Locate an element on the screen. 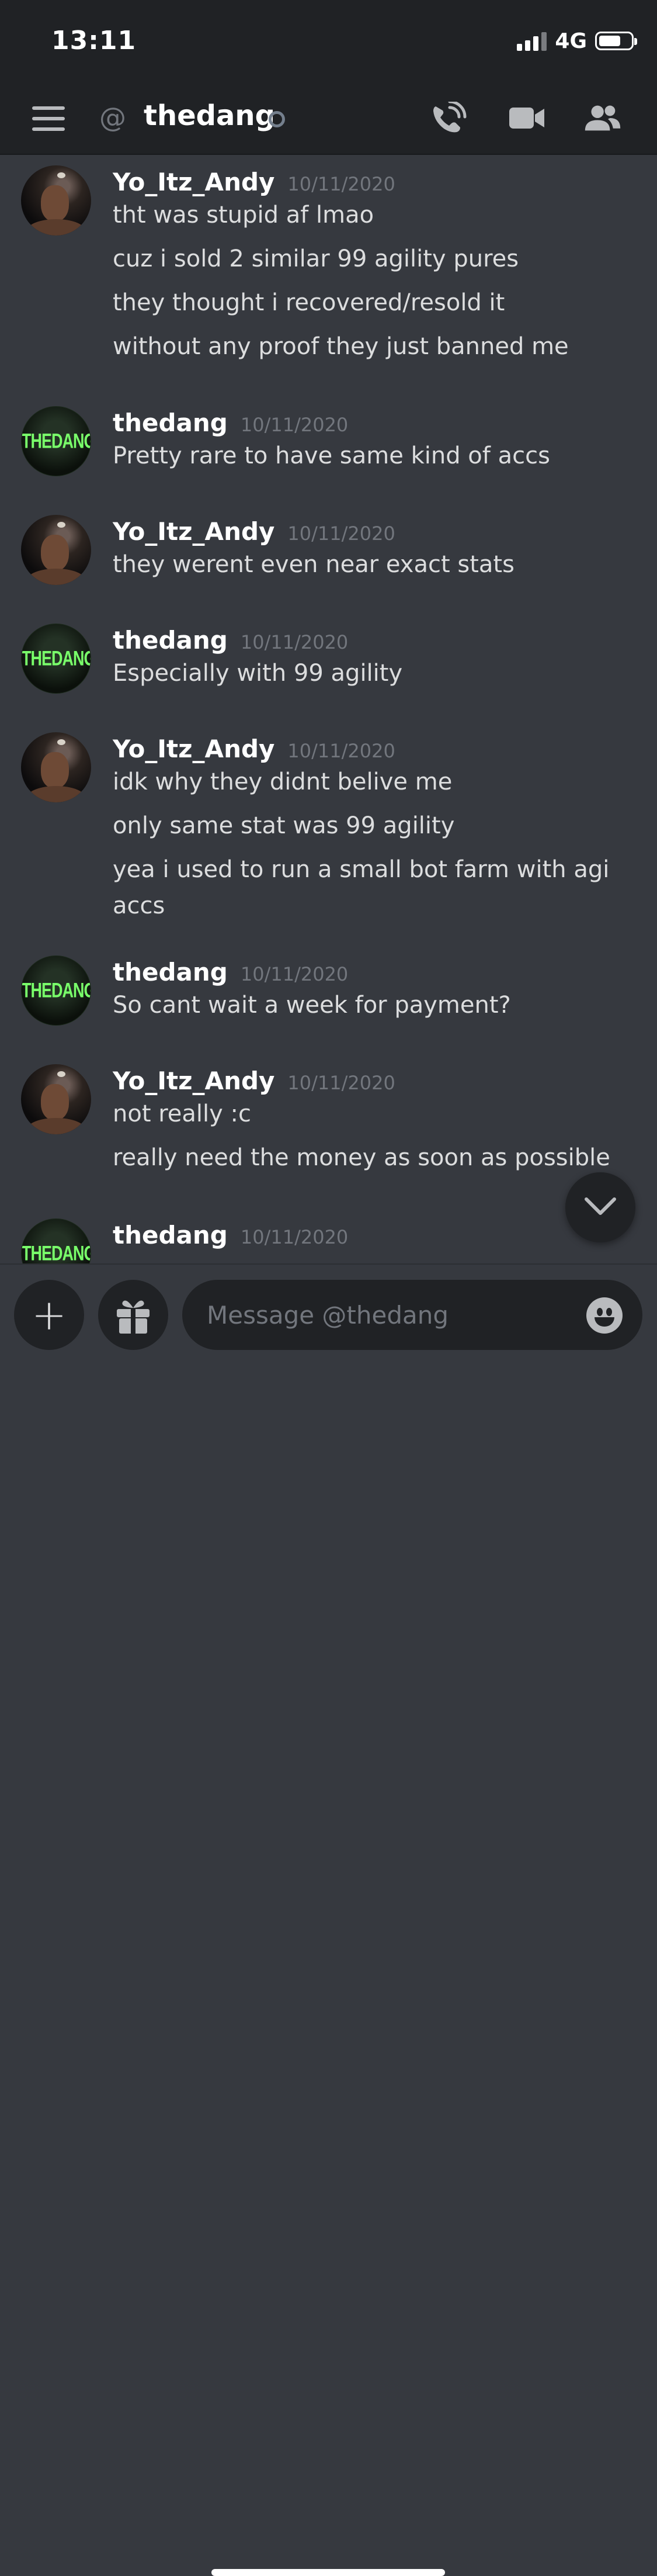 The image size is (657, 2576). status-indicators: 4G is located at coordinates (577, 41).